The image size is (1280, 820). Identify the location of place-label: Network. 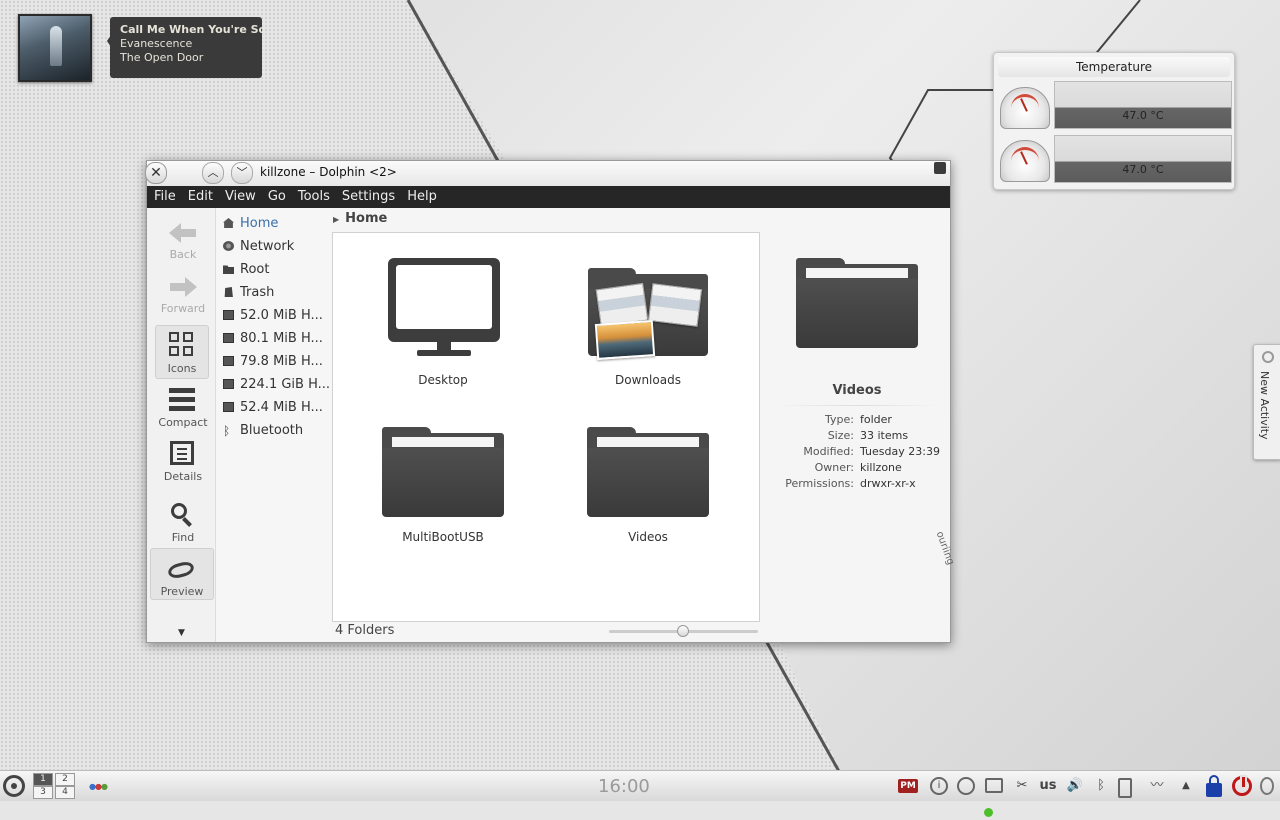
(267, 246).